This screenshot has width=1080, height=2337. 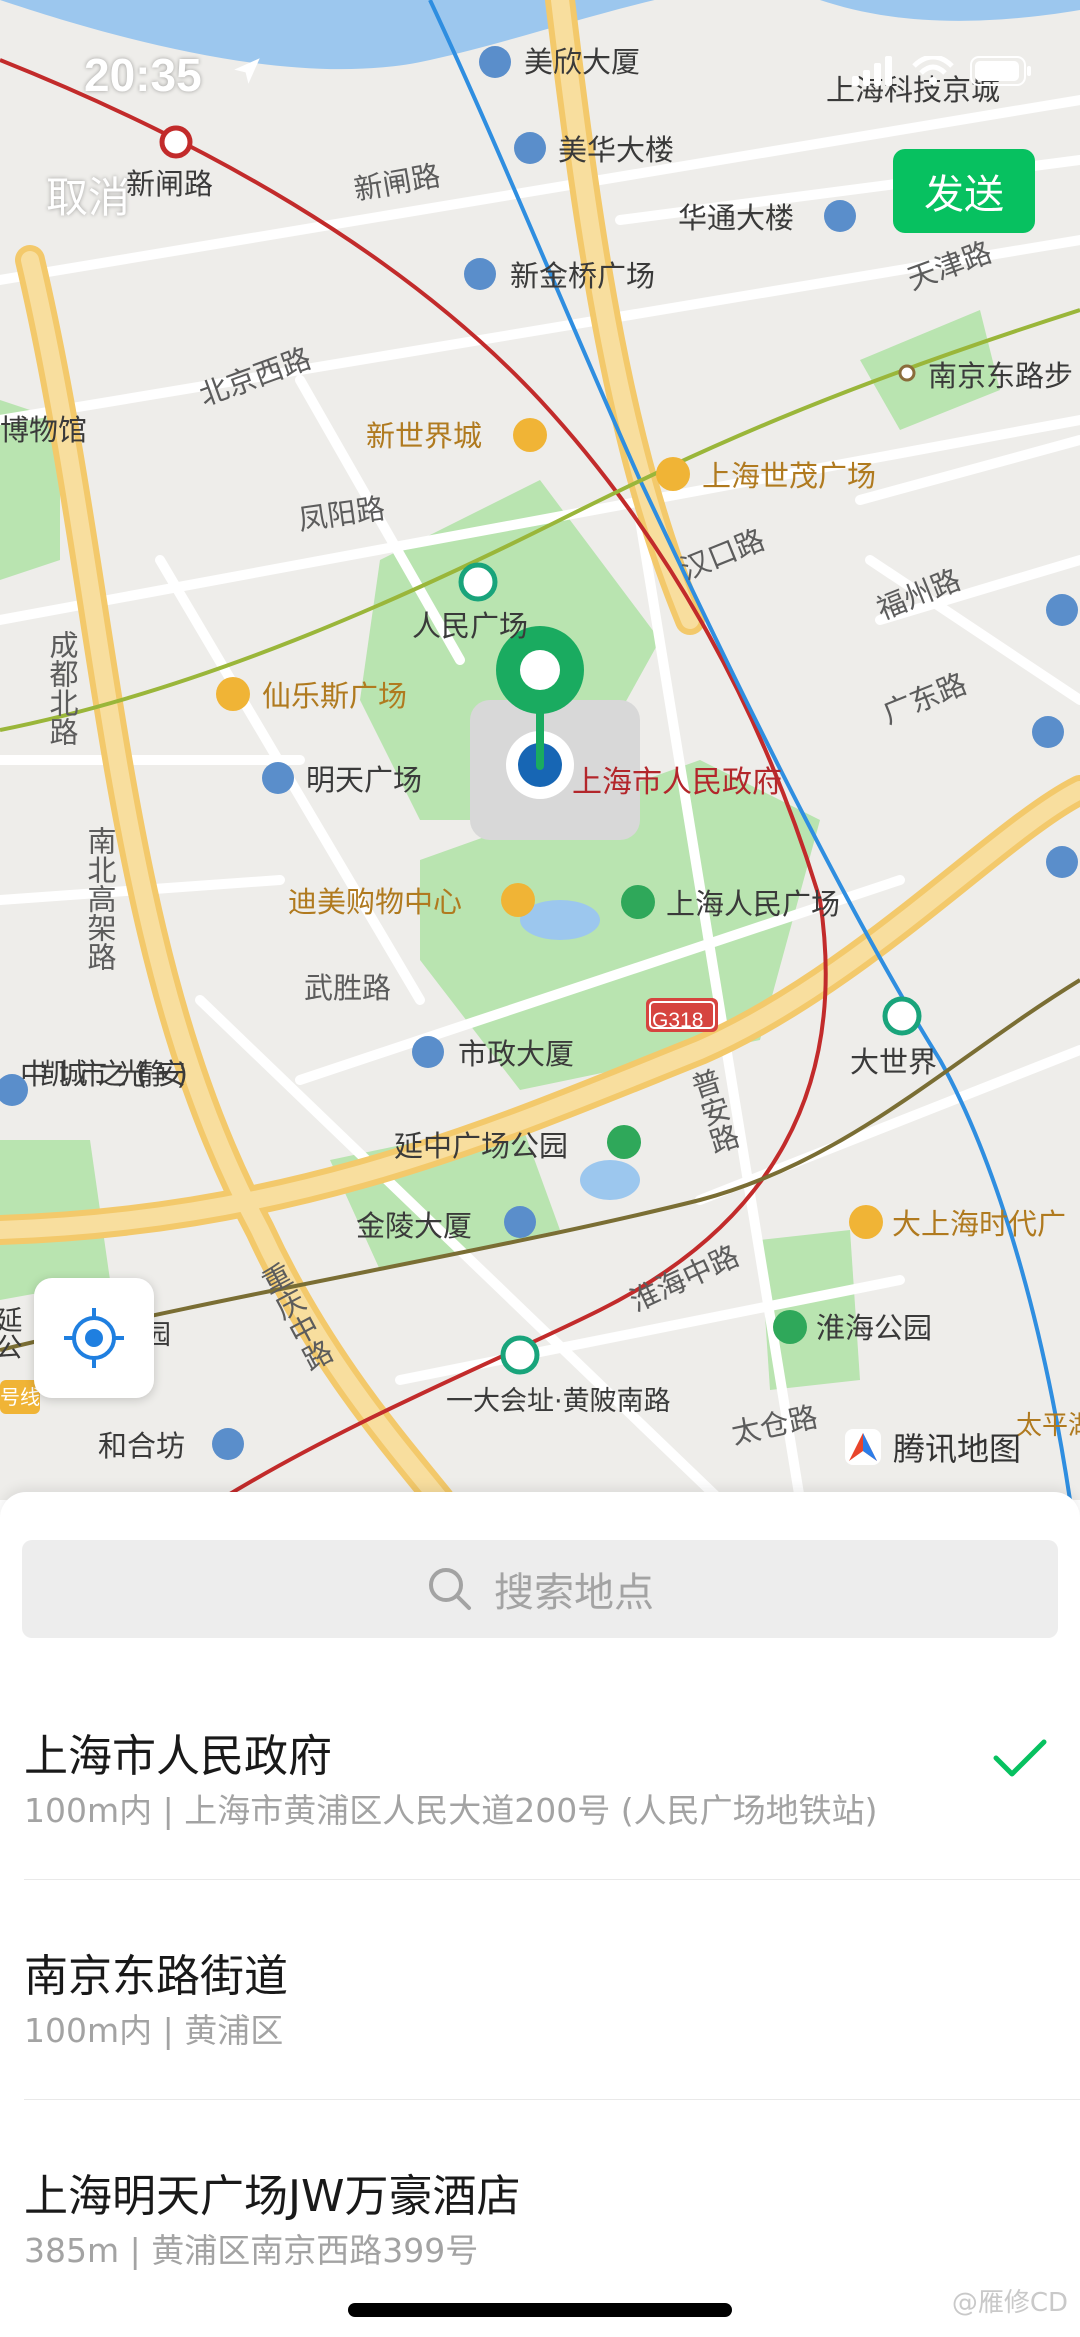 What do you see at coordinates (247, 71) in the screenshot?
I see `location-arrow-icon` at bounding box center [247, 71].